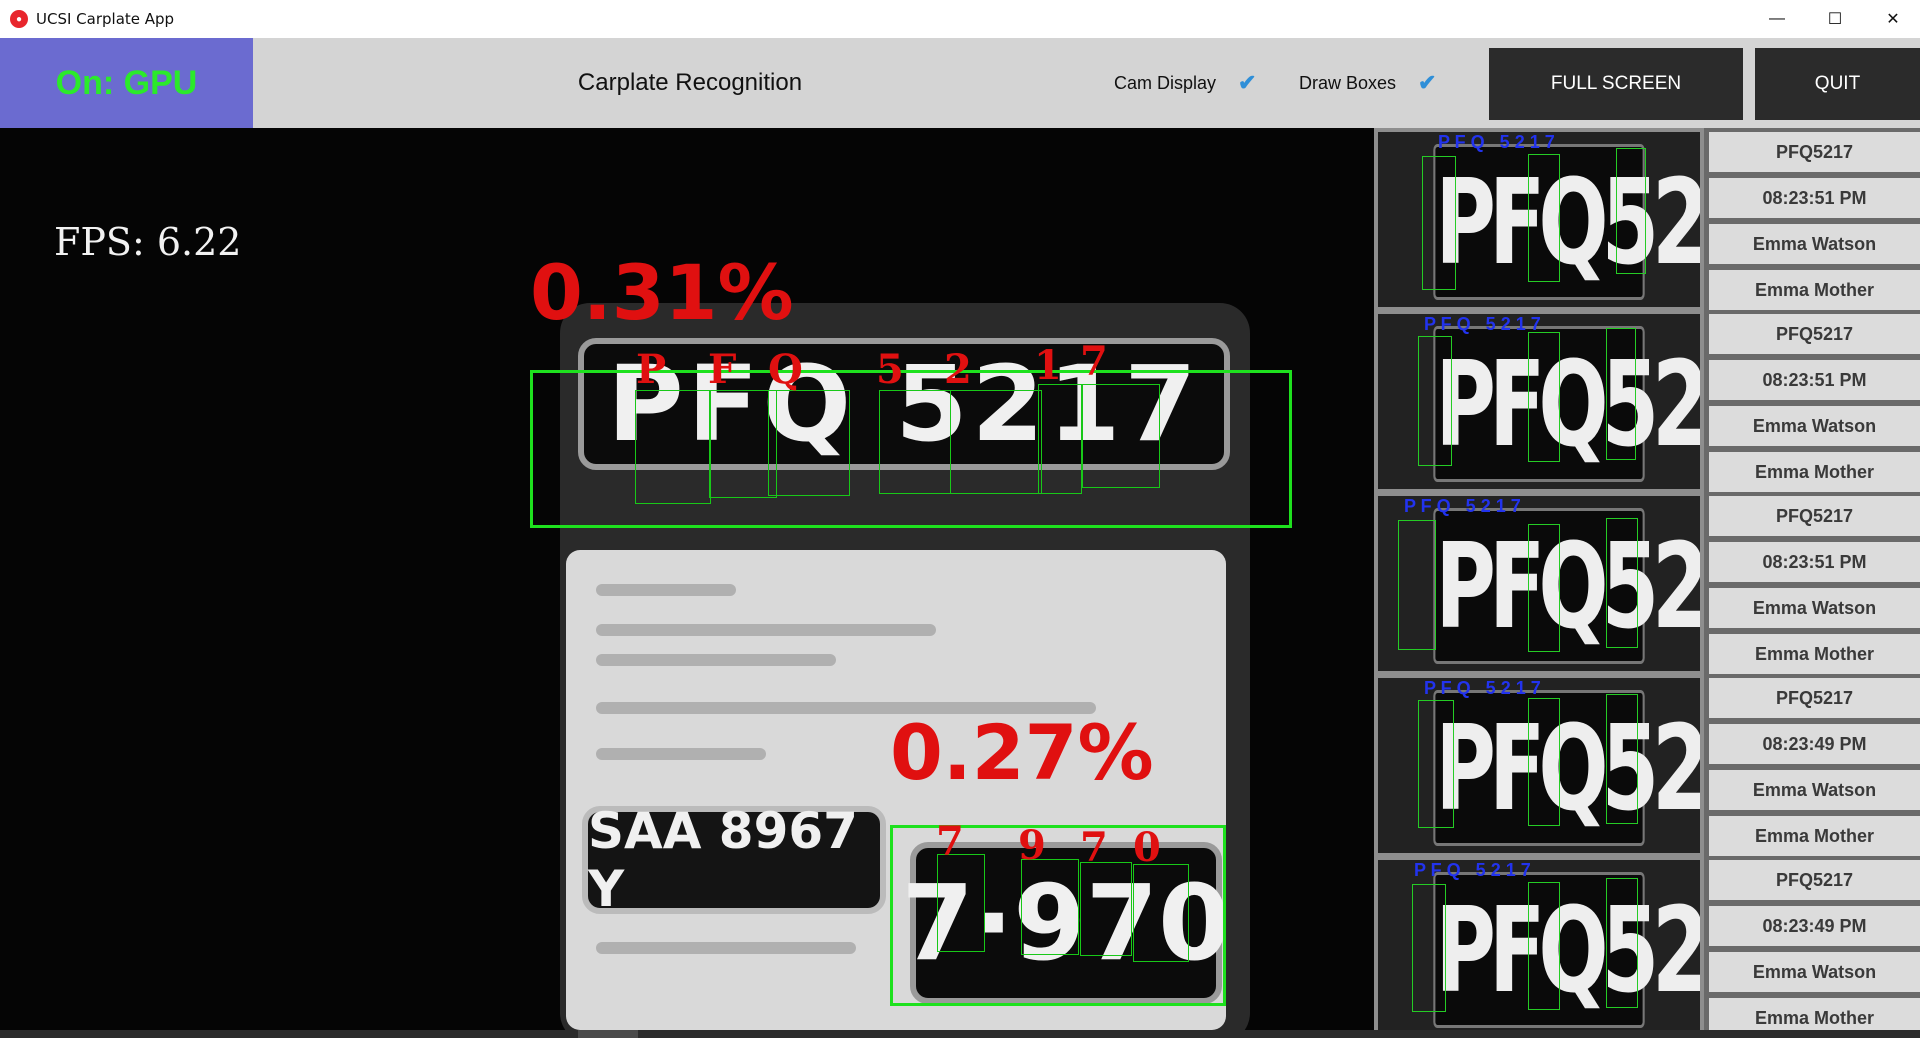 This screenshot has height=1038, width=1920. I want to click on char-label: 0, so click(1147, 847).